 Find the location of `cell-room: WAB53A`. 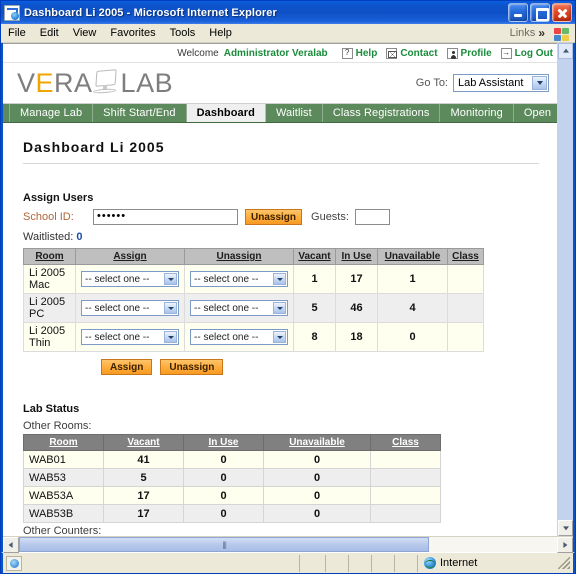

cell-room: WAB53A is located at coordinates (63, 495).